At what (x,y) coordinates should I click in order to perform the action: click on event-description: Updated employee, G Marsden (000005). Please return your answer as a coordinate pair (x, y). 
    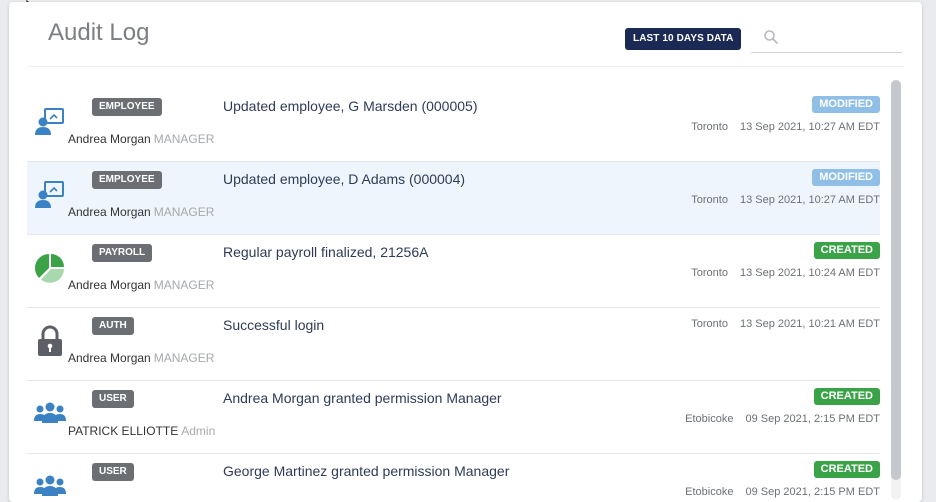
    Looking at the image, I should click on (350, 106).